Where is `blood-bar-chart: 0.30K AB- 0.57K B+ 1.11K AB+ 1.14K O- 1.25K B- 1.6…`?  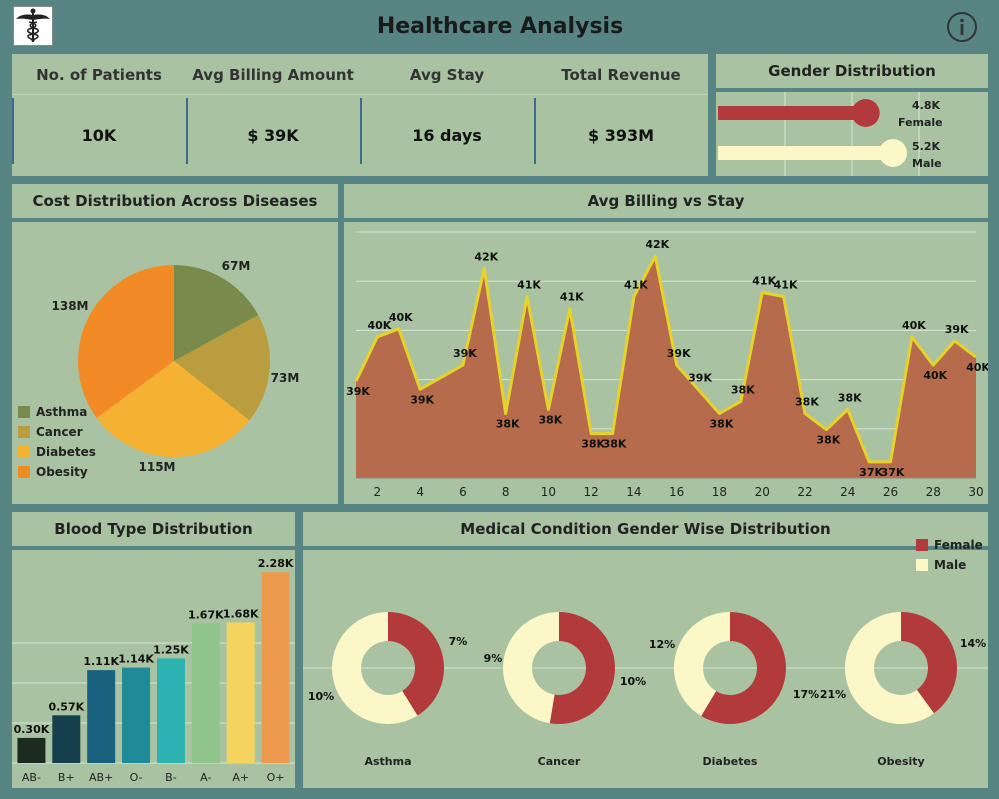
blood-bar-chart: 0.30K AB- 0.57K B+ 1.11K AB+ 1.14K O- 1.25K B- 1.6… is located at coordinates (153, 670).